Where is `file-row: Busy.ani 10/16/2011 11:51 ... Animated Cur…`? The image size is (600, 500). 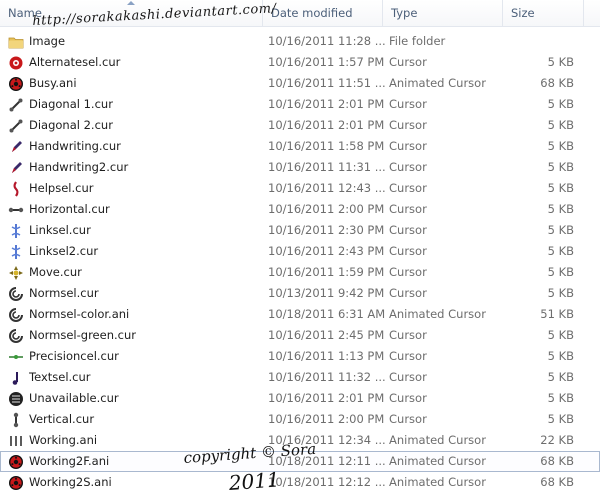 file-row: Busy.ani 10/16/2011 11:51 ... Animated Cur… is located at coordinates (300, 83).